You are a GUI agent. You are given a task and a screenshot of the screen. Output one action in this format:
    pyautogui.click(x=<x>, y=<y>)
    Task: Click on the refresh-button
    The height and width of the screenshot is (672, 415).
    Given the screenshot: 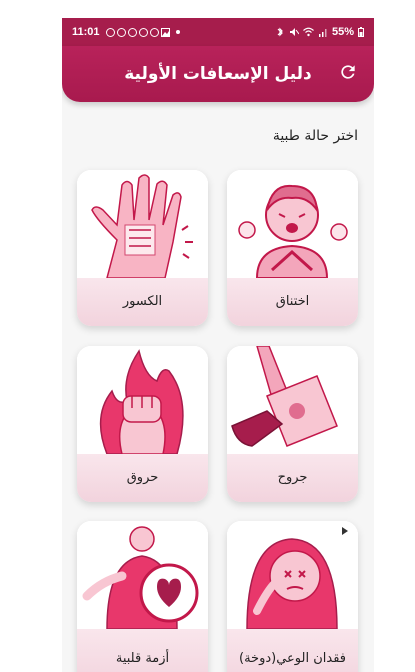 What is the action you would take?
    pyautogui.click(x=348, y=72)
    